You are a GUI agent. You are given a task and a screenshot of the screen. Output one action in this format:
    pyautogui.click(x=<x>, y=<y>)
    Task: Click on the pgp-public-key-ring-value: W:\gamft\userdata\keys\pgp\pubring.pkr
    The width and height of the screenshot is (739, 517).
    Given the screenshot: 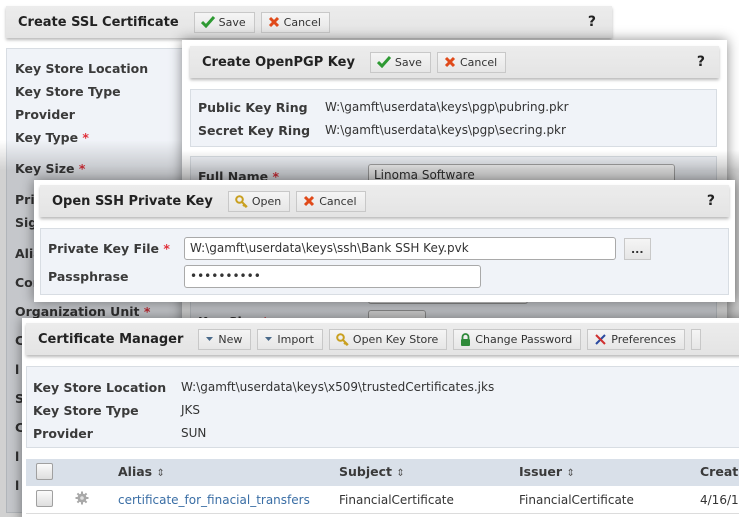 What is the action you would take?
    pyautogui.click(x=447, y=107)
    